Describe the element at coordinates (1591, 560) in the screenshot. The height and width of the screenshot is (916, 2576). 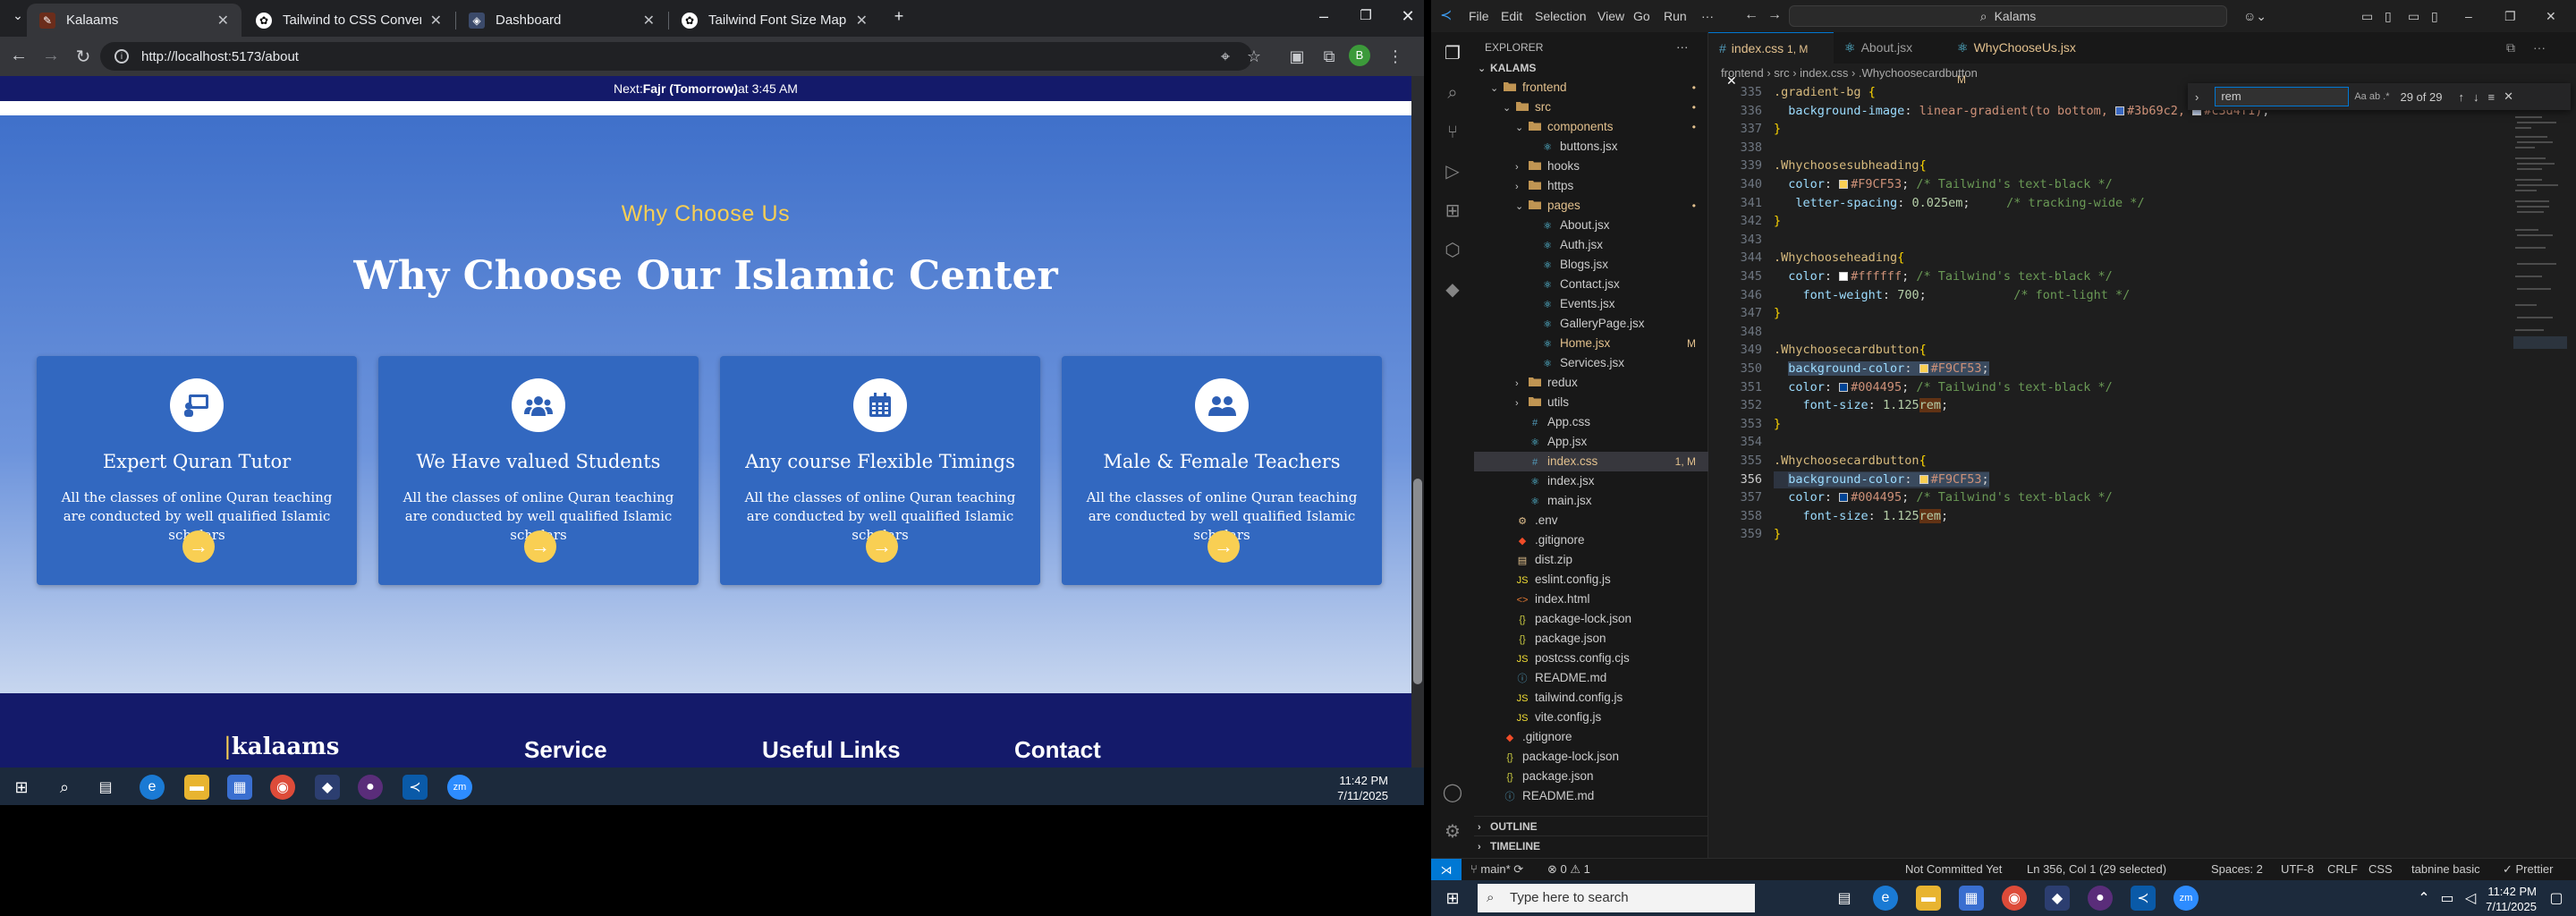
I see `tree-file: ▤ dist.zip` at that location.